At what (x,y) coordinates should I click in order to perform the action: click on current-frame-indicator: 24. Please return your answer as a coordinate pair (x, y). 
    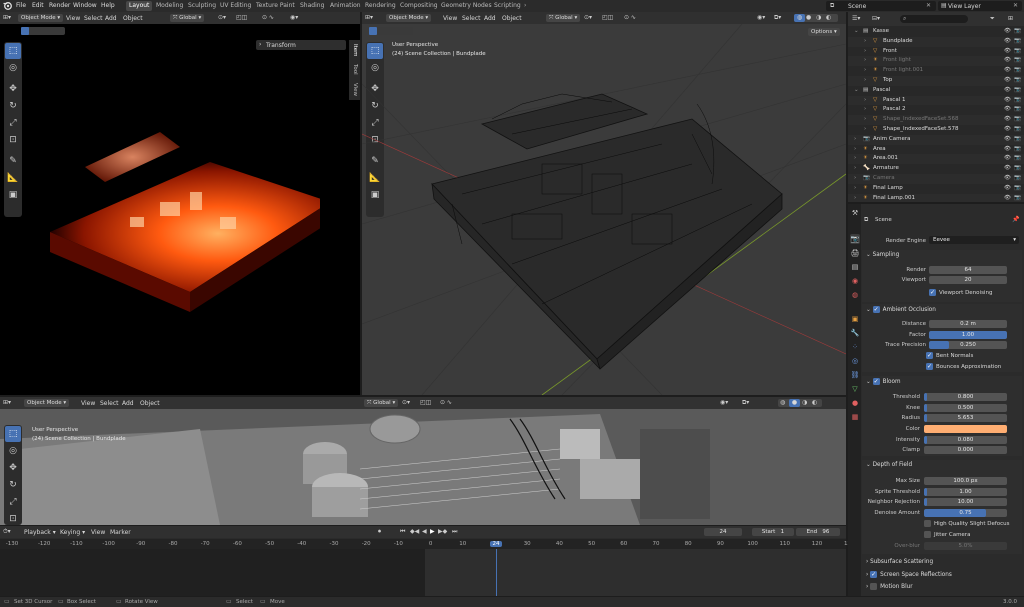
    Looking at the image, I should click on (496, 544).